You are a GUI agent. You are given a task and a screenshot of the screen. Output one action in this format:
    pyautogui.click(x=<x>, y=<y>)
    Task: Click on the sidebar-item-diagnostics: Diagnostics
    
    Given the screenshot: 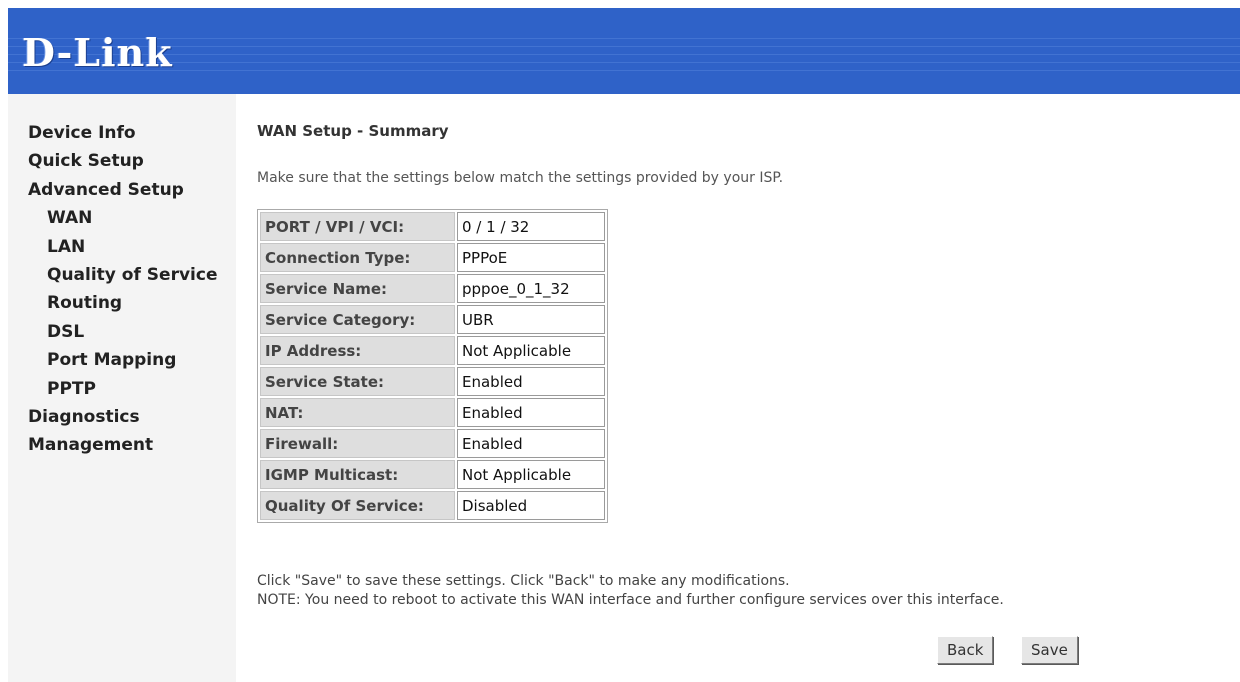 What is the action you would take?
    pyautogui.click(x=122, y=417)
    